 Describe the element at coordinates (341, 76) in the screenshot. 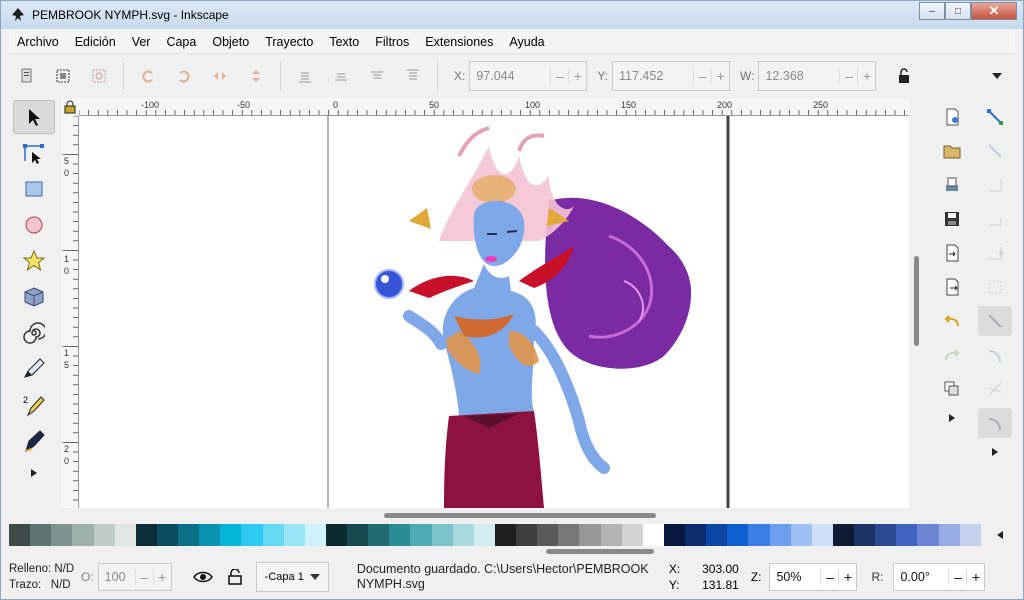

I see `lower-icon` at that location.